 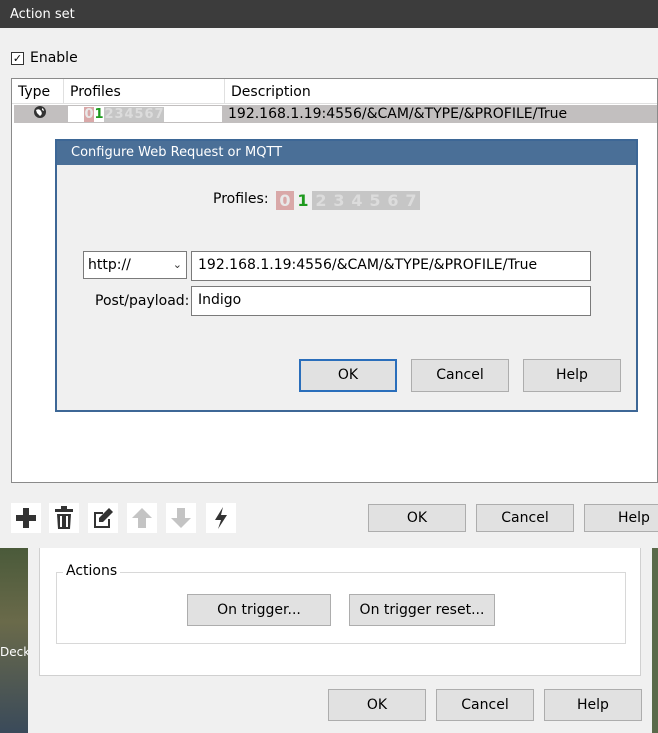 I want to click on column-header-profiles: Profiles, so click(x=144, y=91).